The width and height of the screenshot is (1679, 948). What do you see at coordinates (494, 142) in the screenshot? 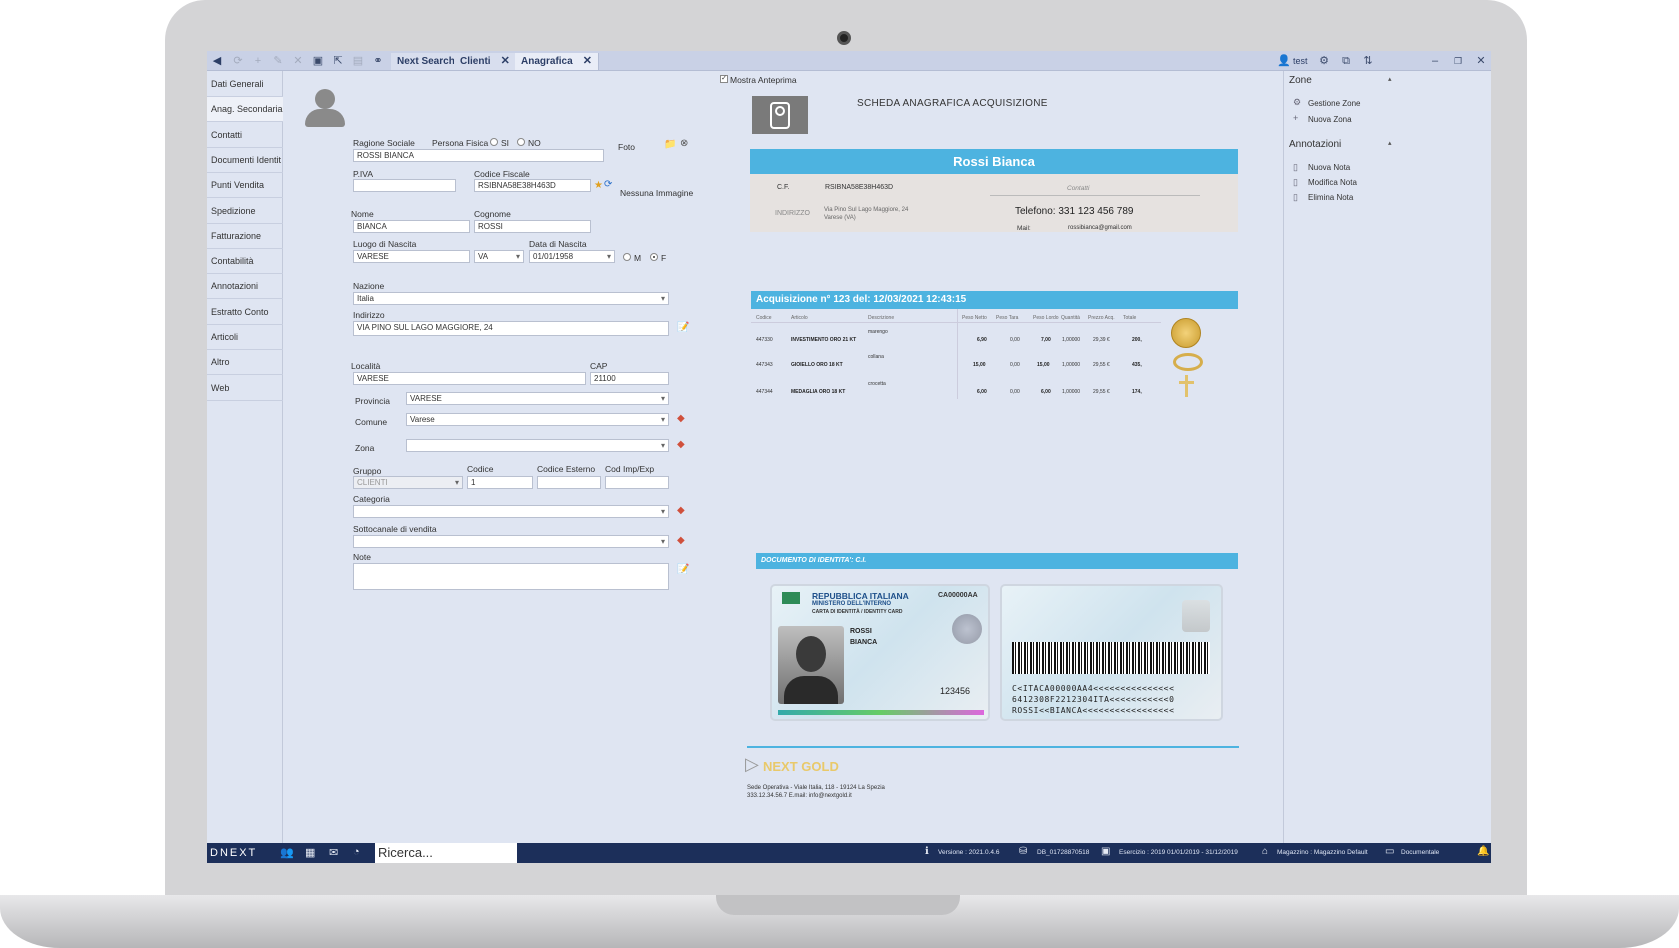
I see `radio-si` at bounding box center [494, 142].